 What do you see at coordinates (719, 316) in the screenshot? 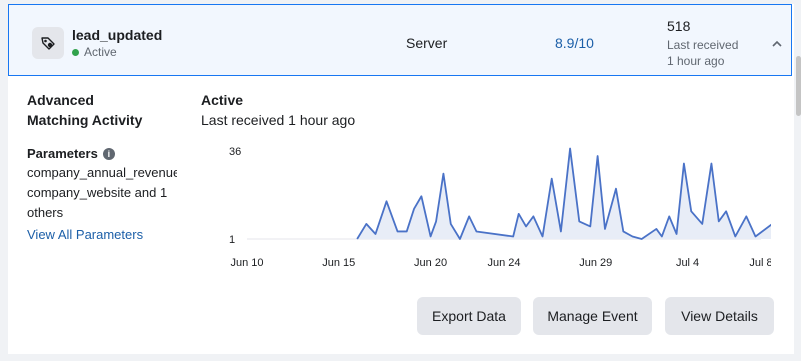
I see `view-details-button: View Details` at bounding box center [719, 316].